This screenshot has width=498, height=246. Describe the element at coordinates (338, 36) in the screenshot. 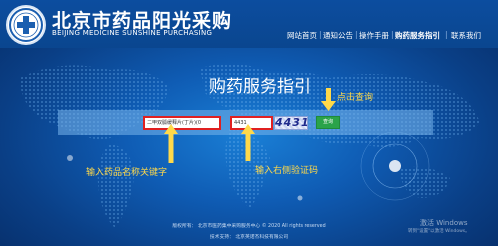

I see `nav-item-notices: 通知公告` at that location.